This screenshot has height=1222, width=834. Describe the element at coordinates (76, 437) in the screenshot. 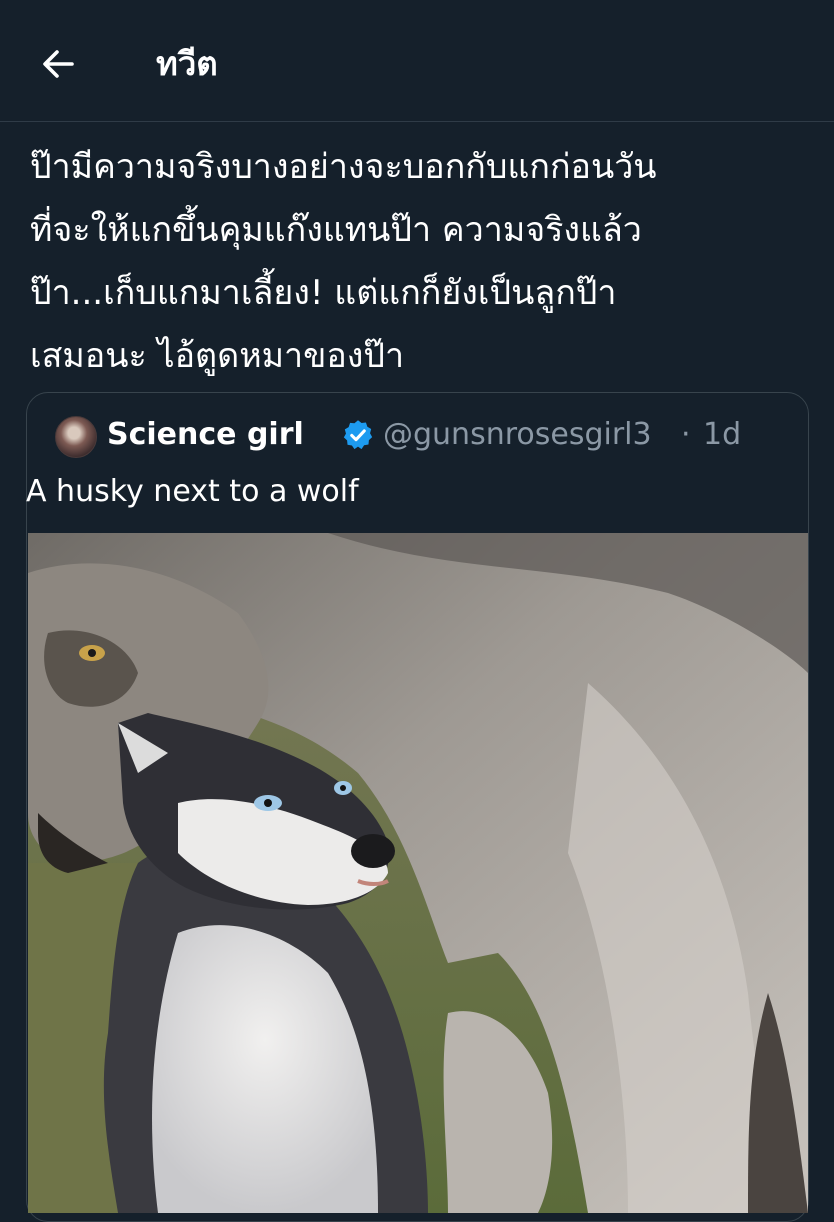

I see `avatar` at that location.